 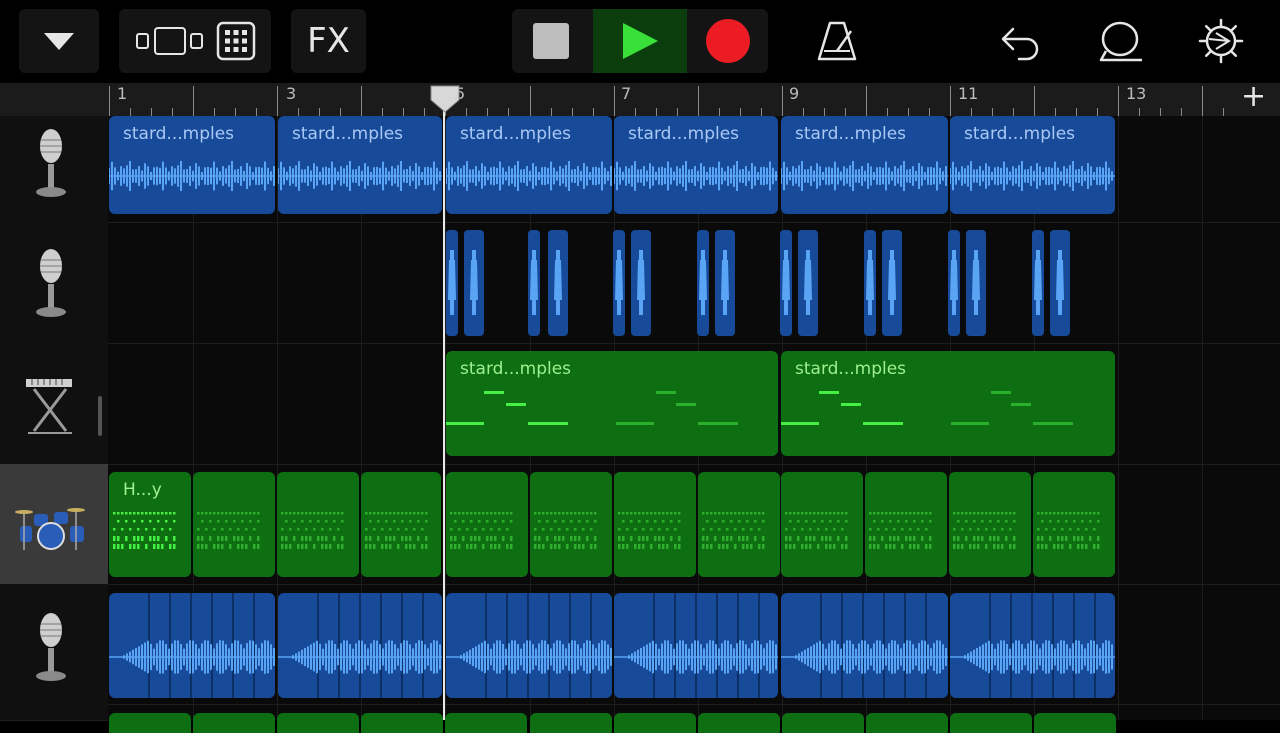 What do you see at coordinates (100, 416) in the screenshot?
I see `header-scroll-indicator` at bounding box center [100, 416].